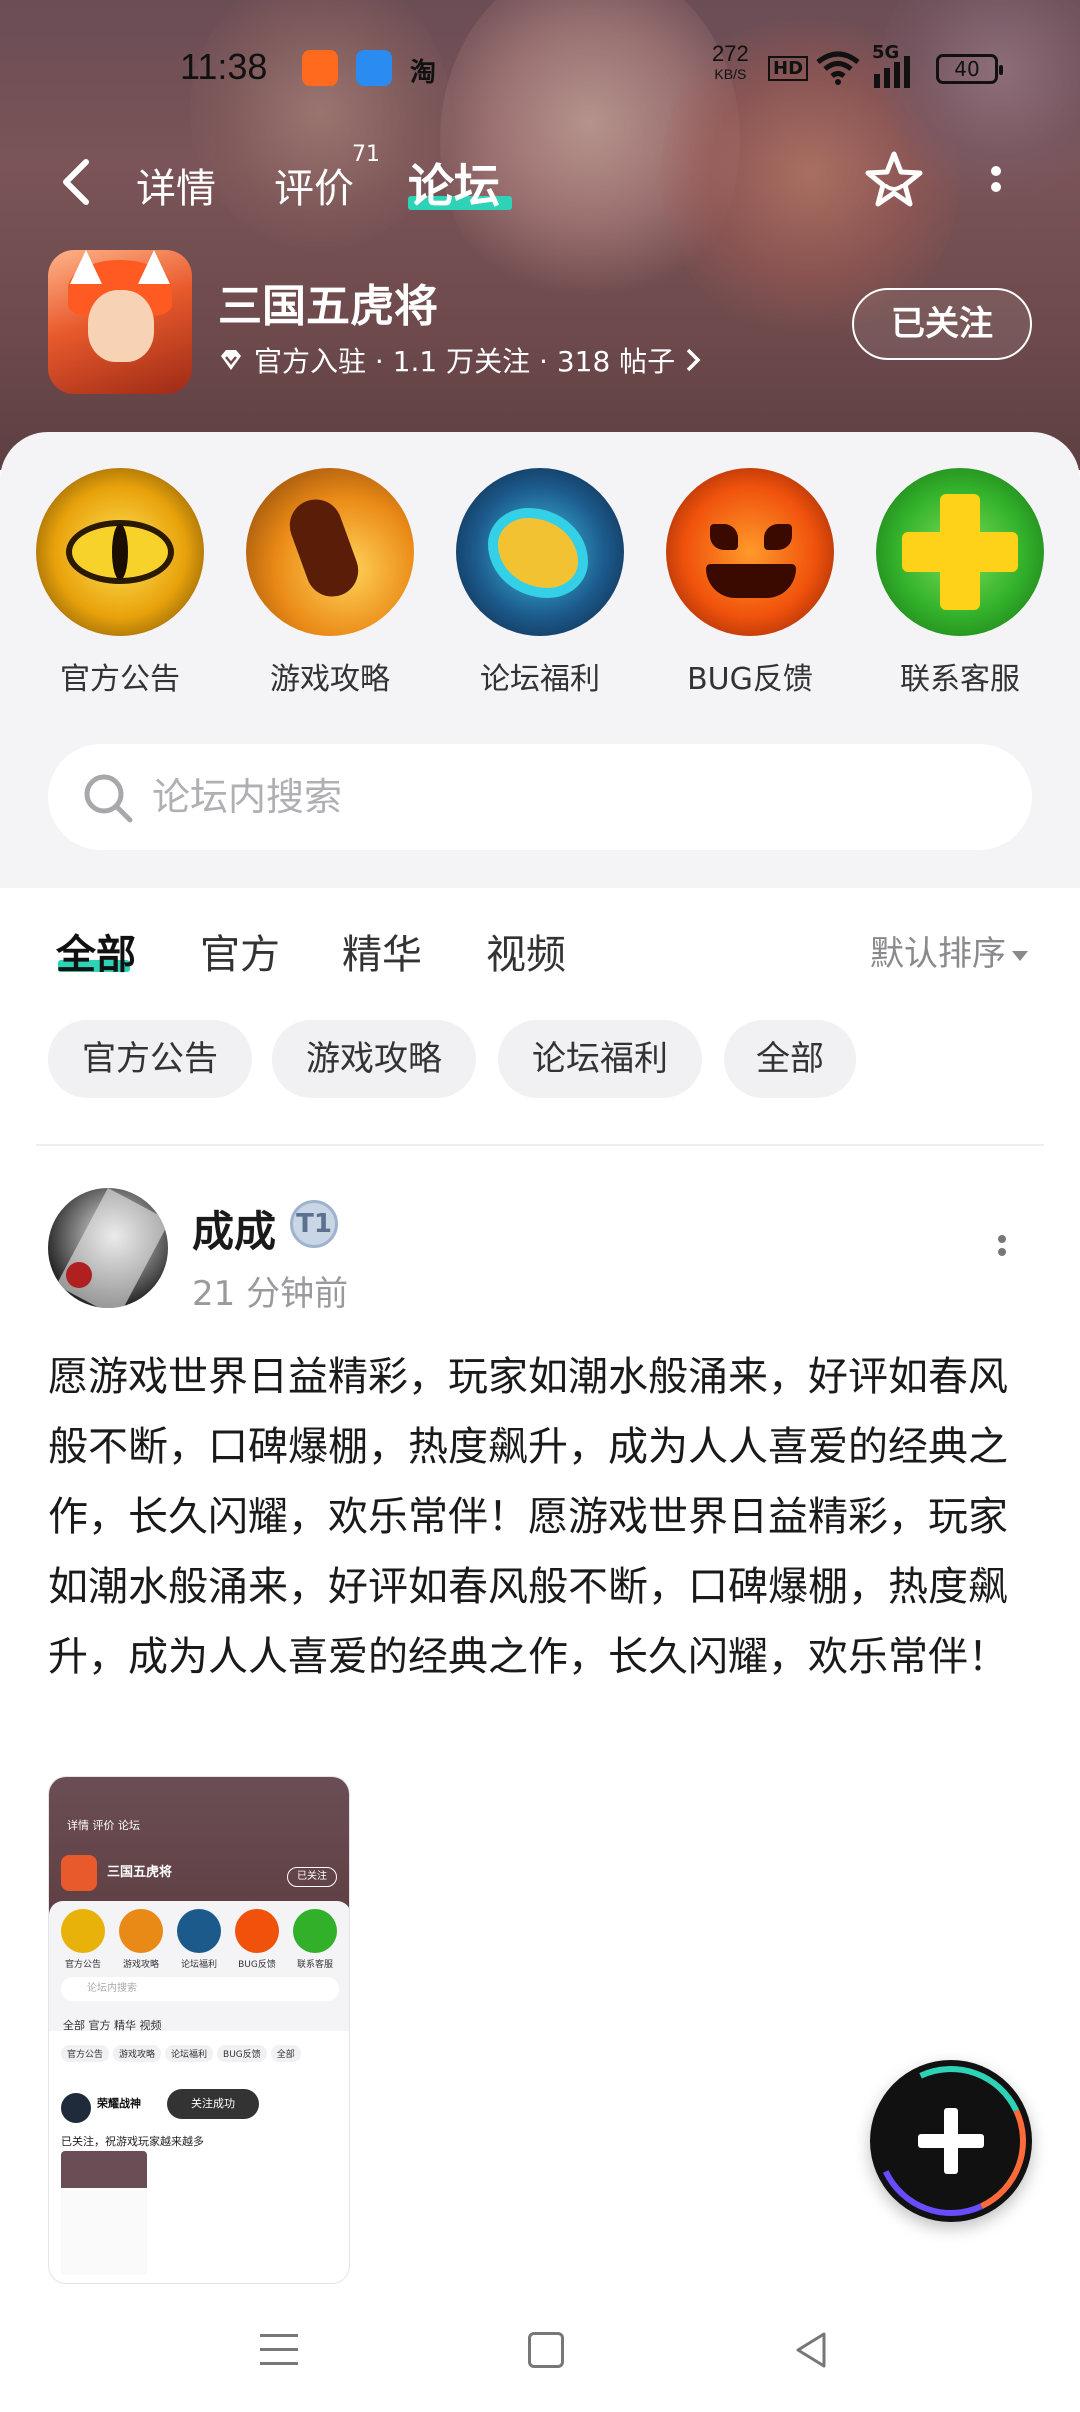  I want to click on home-icon, so click(546, 2350).